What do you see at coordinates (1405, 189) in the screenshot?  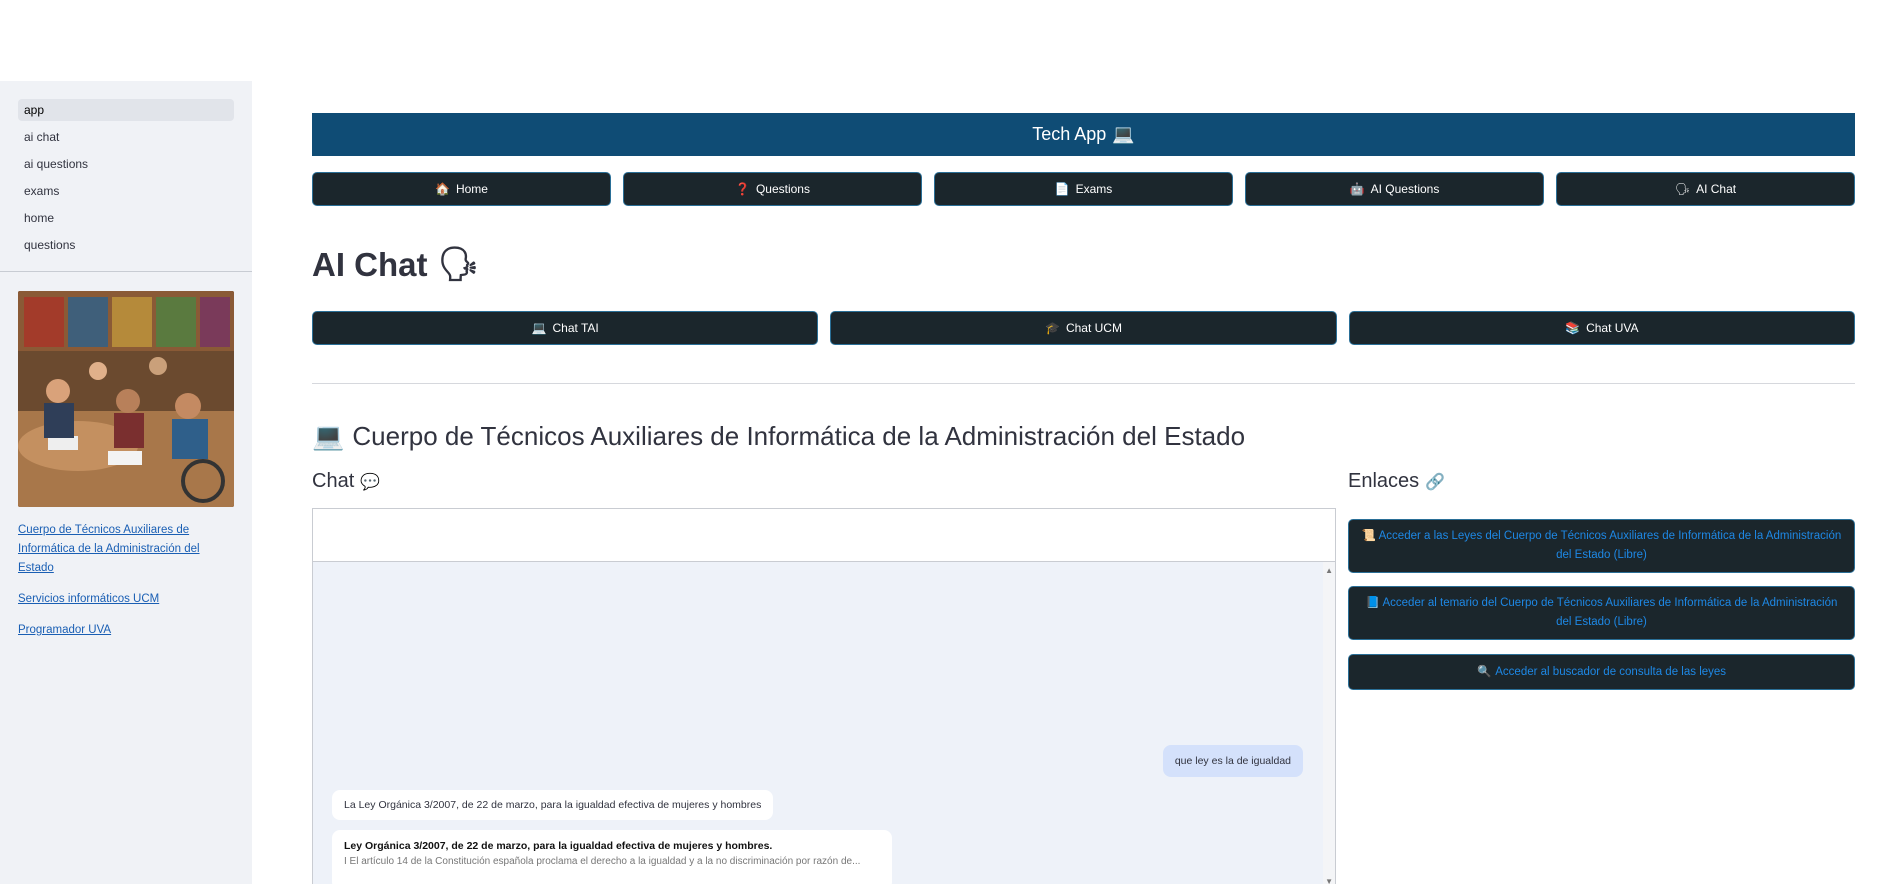 I see `ai-questions-button-label: AI Questions` at bounding box center [1405, 189].